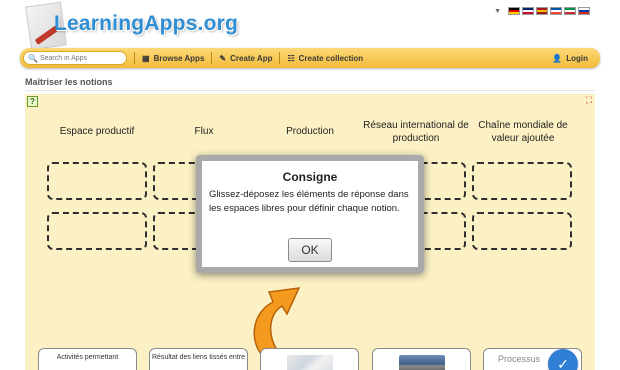 This screenshot has width=620, height=370. Describe the element at coordinates (146, 23) in the screenshot. I see `logo-text: LearningApps.org` at that location.